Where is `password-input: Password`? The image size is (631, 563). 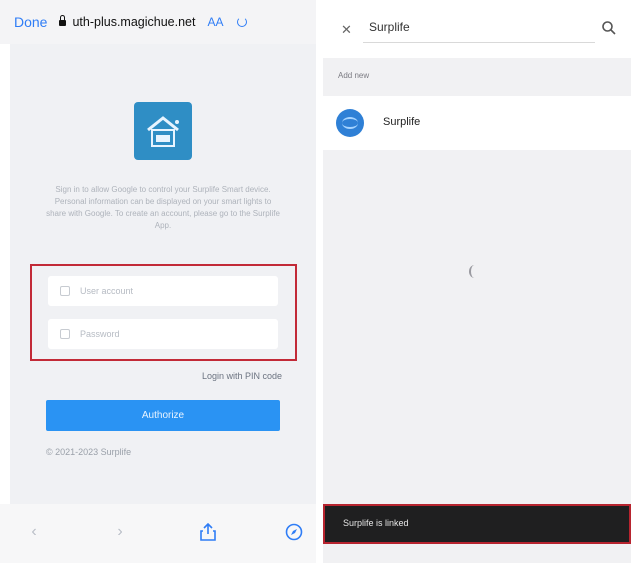 password-input: Password is located at coordinates (163, 334).